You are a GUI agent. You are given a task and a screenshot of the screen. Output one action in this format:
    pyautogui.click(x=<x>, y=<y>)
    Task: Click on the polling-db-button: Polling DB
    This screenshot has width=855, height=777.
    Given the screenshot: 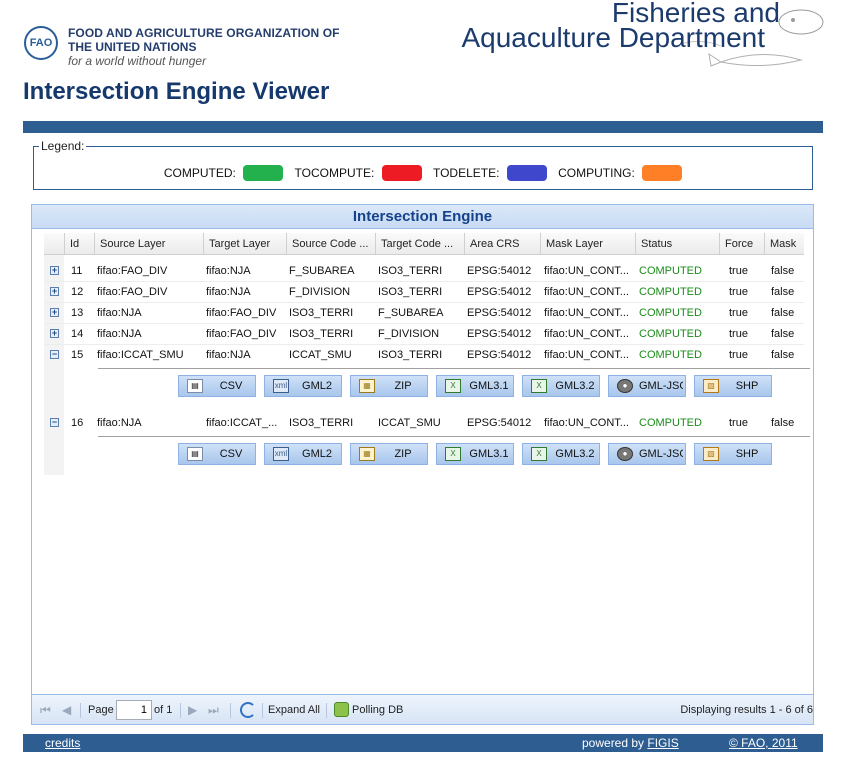 What is the action you would take?
    pyautogui.click(x=377, y=710)
    